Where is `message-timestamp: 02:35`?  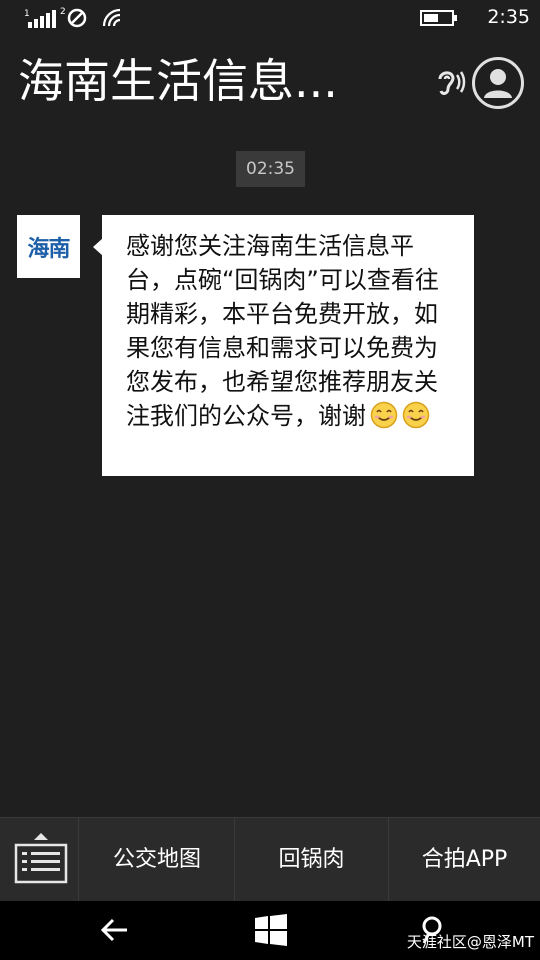
message-timestamp: 02:35 is located at coordinates (270, 169).